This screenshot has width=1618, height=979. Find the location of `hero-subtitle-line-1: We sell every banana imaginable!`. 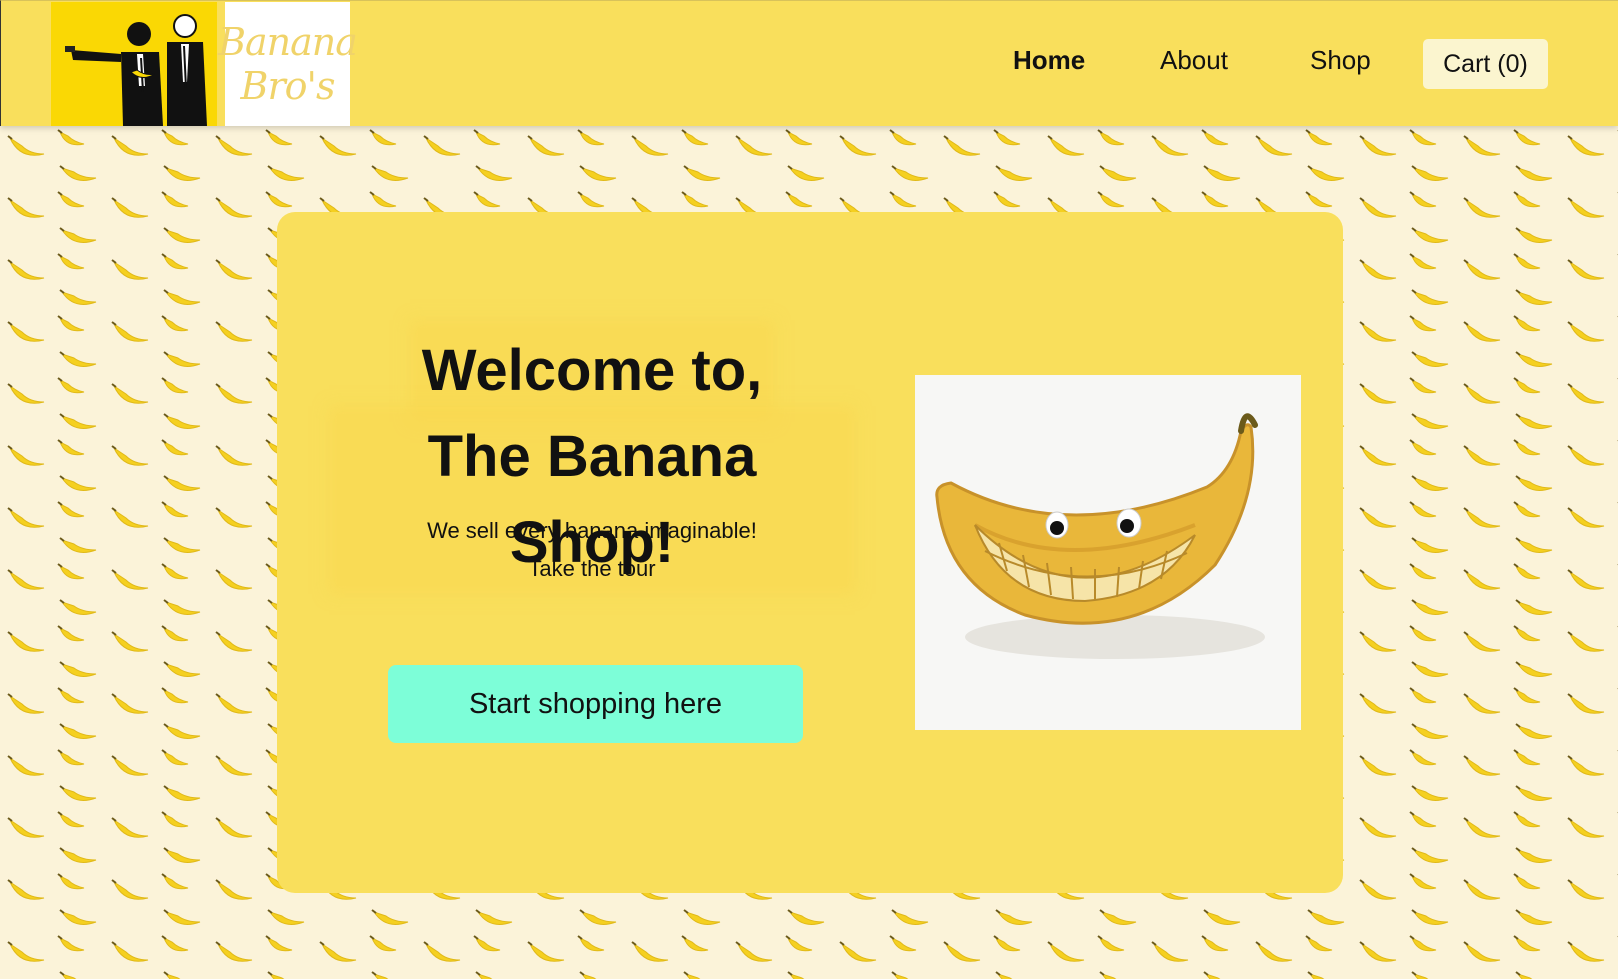

hero-subtitle-line-1: We sell every banana imaginable! is located at coordinates (592, 530).